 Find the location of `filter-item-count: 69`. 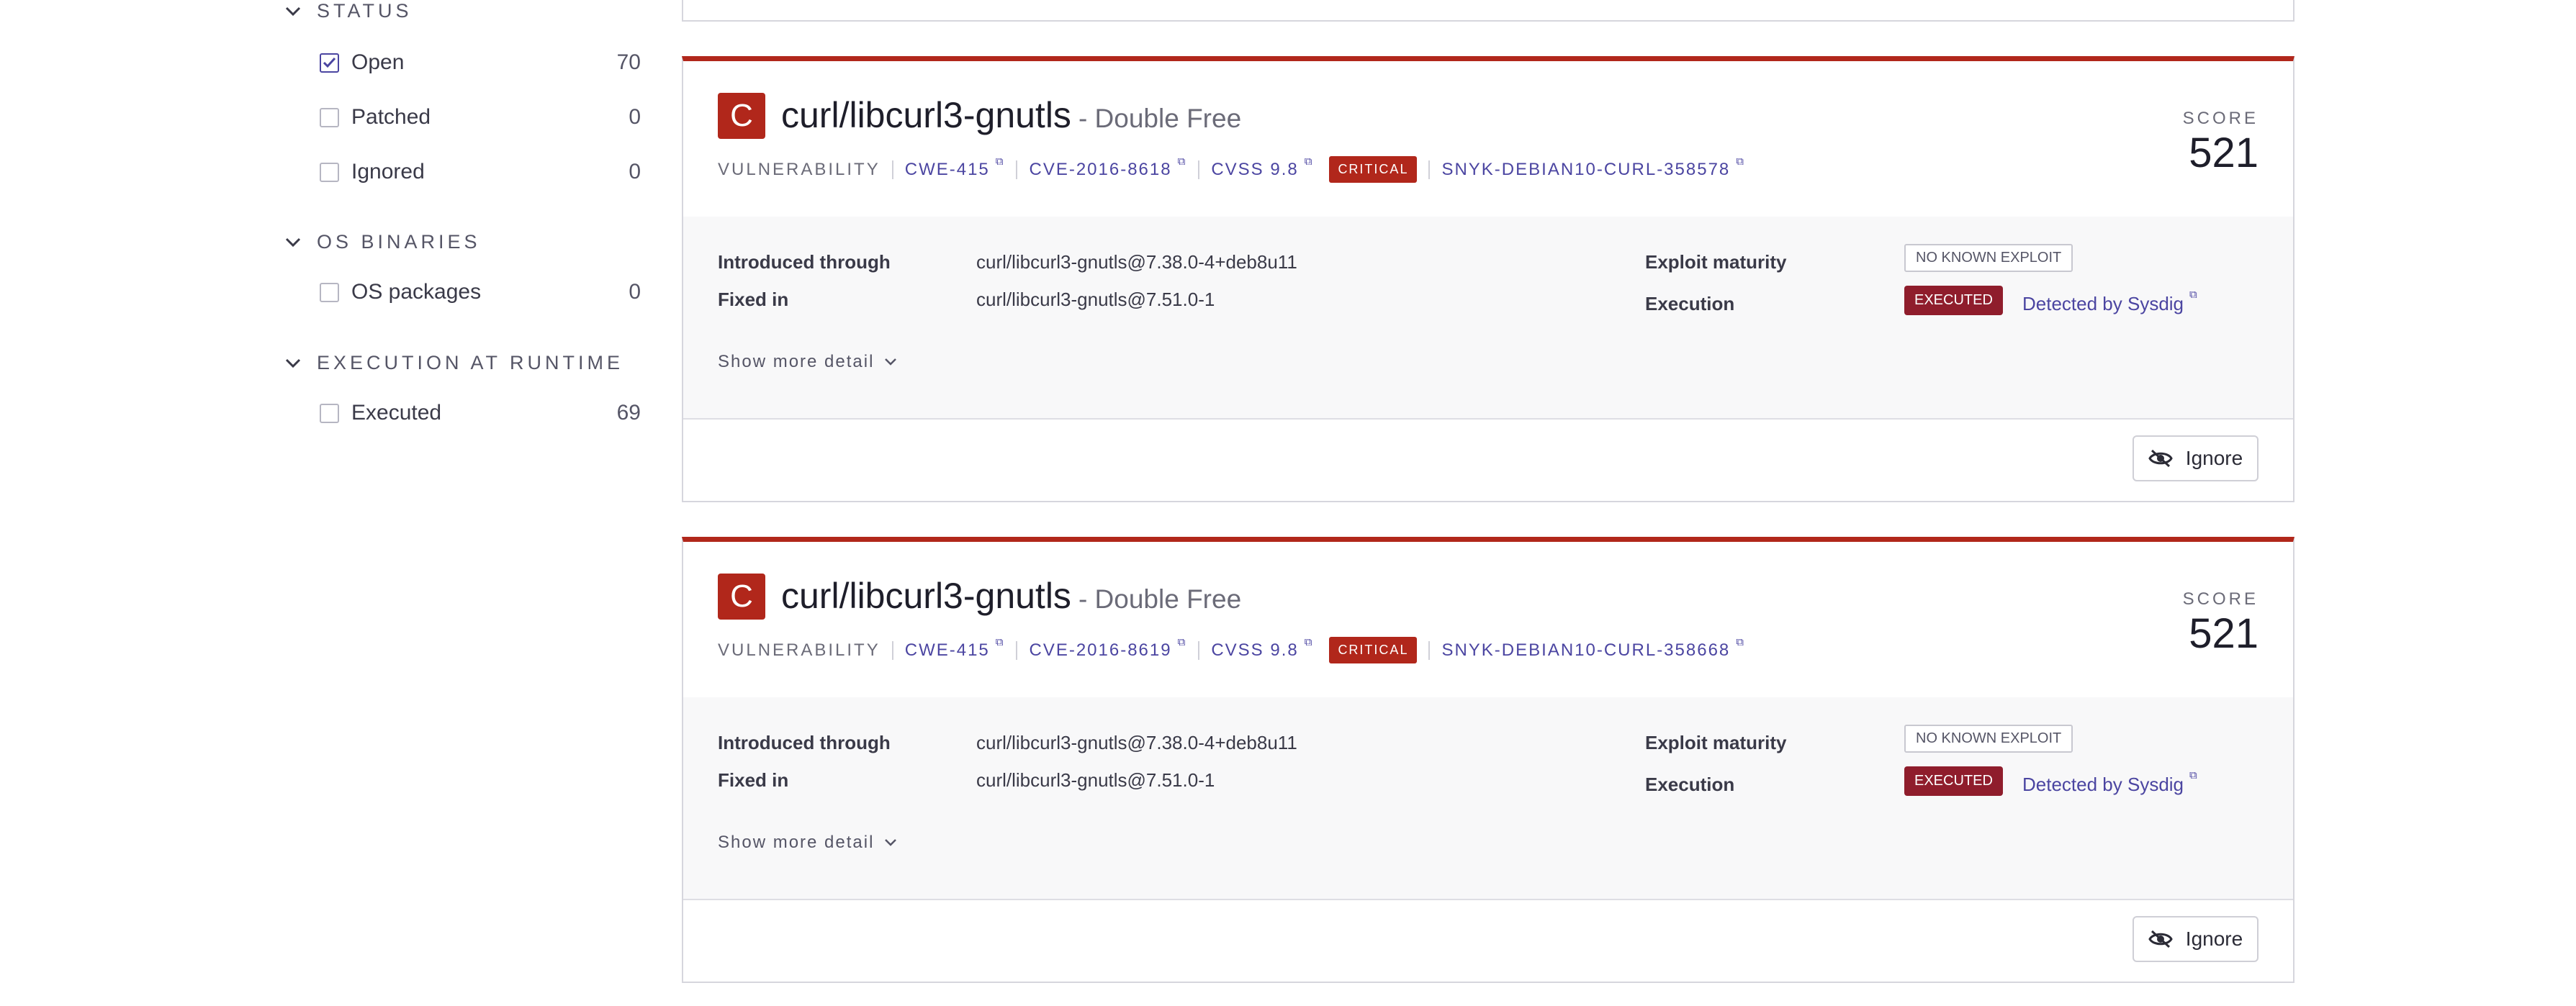

filter-item-count: 69 is located at coordinates (628, 413).